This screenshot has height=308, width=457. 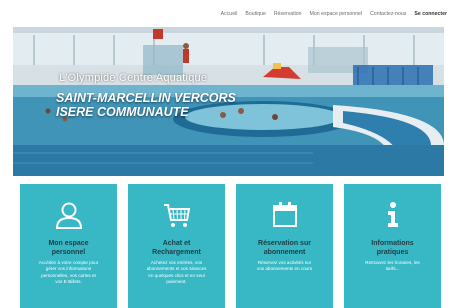 I want to click on card-title-line: abonnement, so click(x=284, y=252).